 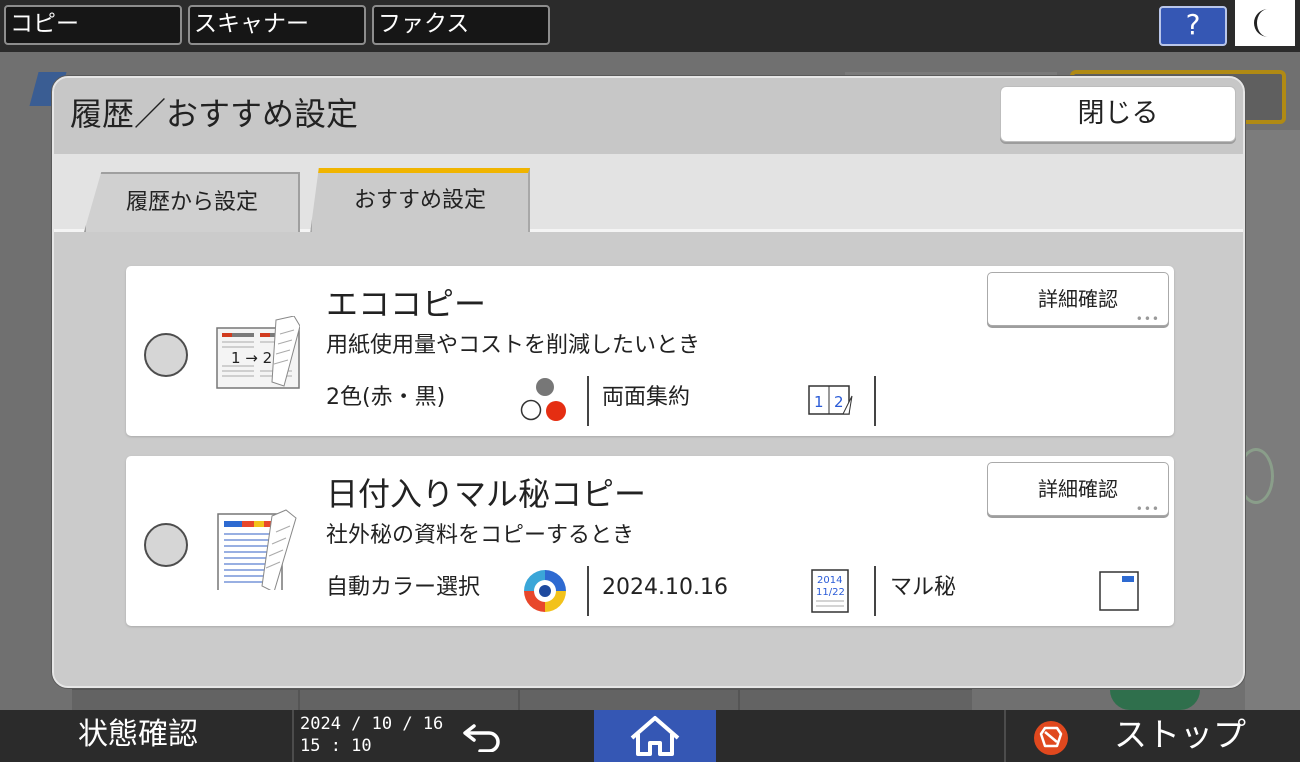 What do you see at coordinates (839, 402) in the screenshot?
I see `svg-text: 2` at bounding box center [839, 402].